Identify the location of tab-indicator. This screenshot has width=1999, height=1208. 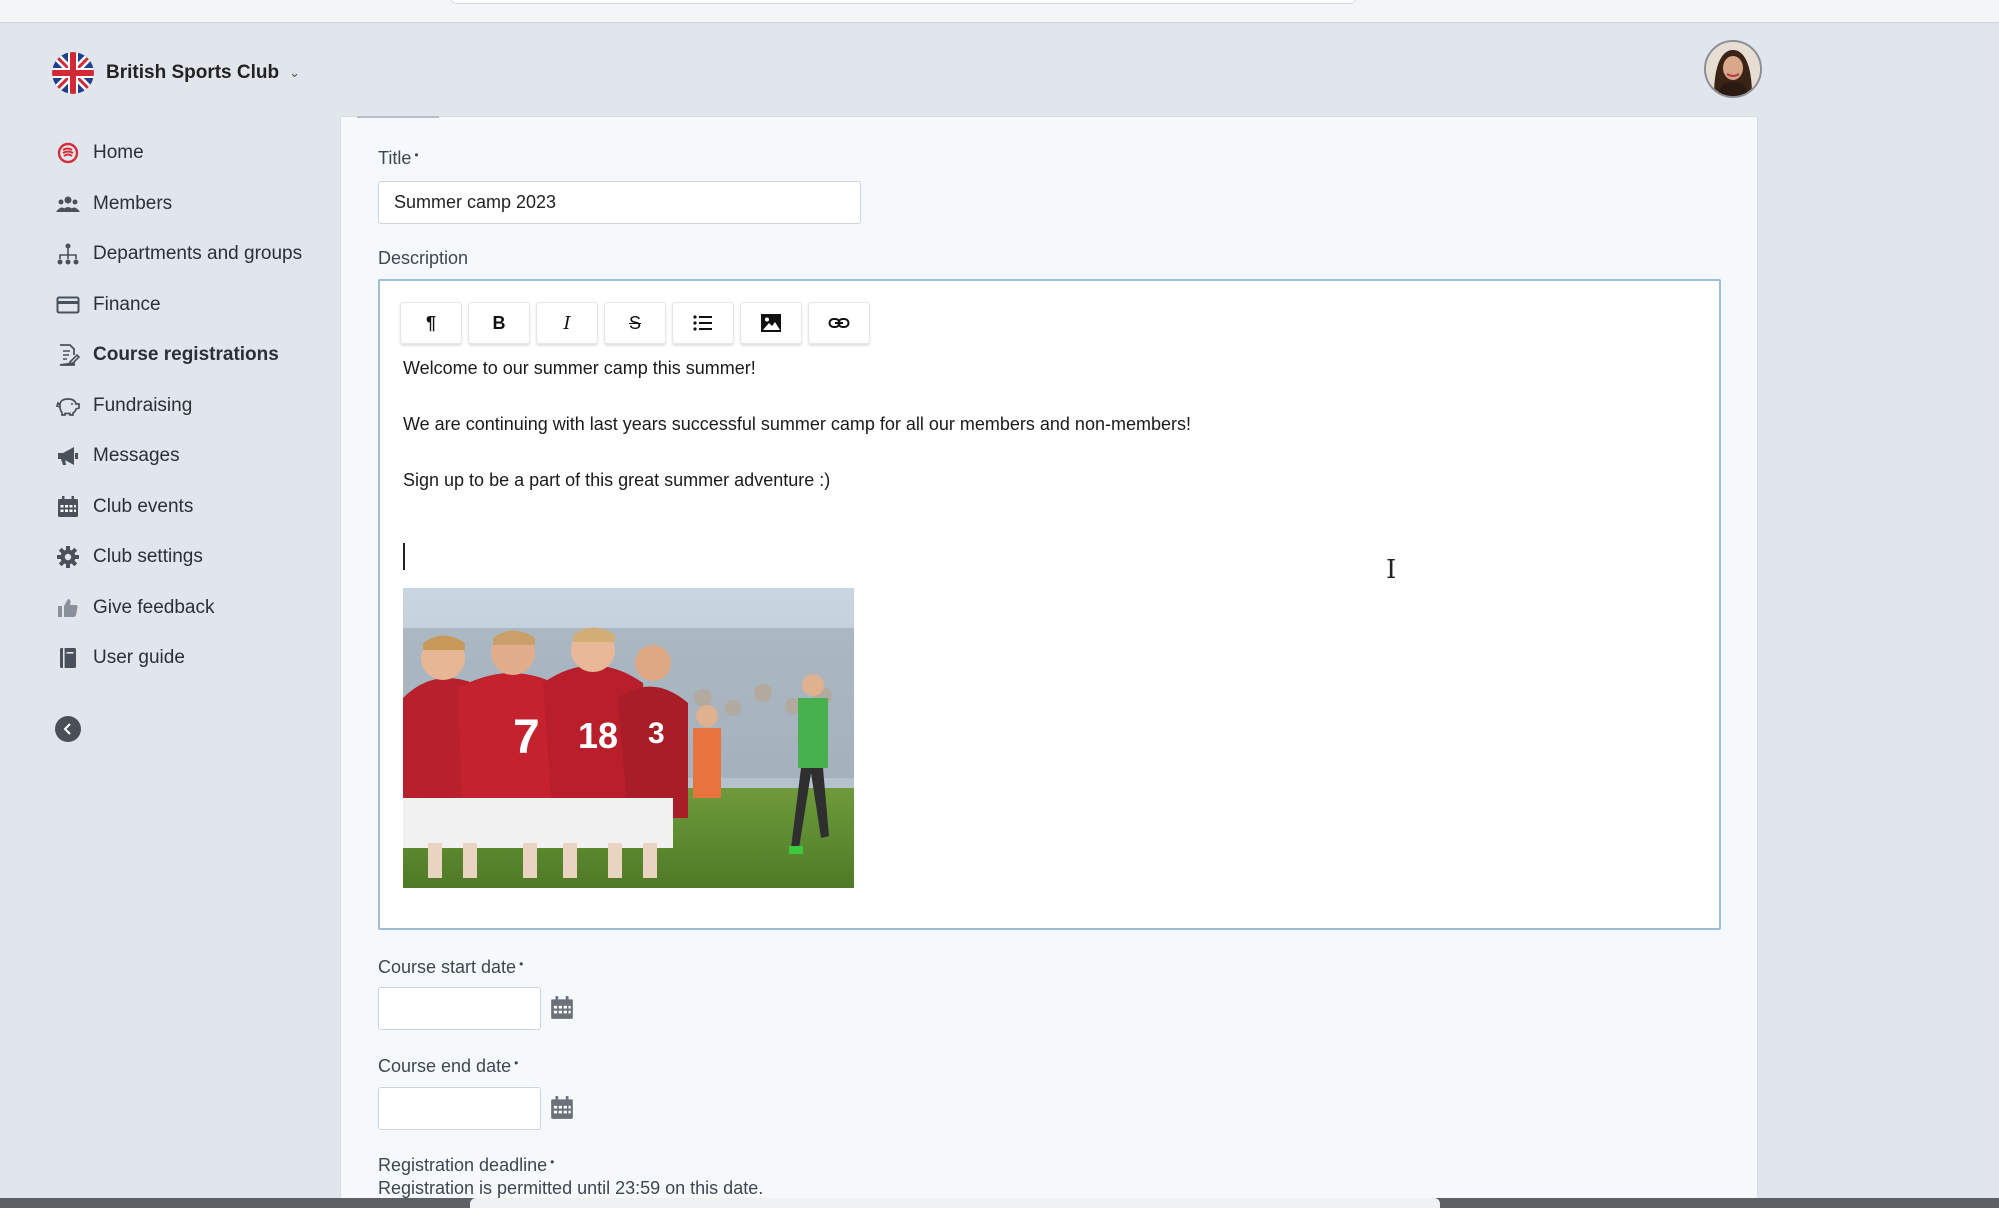
(398, 117).